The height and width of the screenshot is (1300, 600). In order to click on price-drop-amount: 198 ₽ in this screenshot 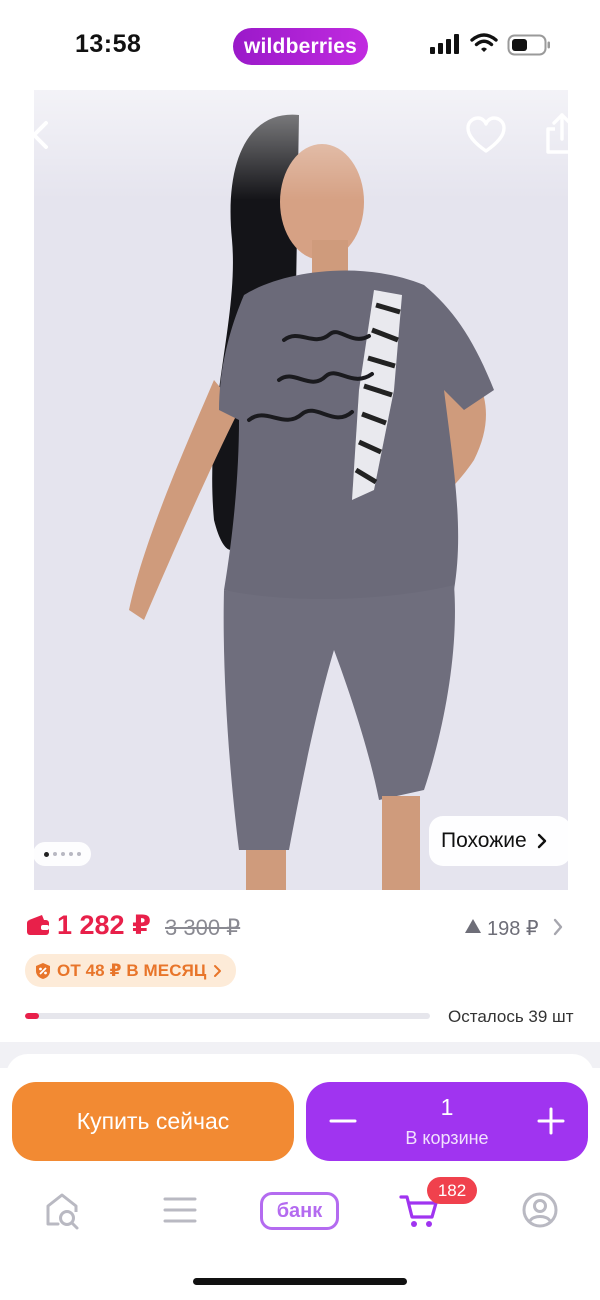, I will do `click(513, 928)`.